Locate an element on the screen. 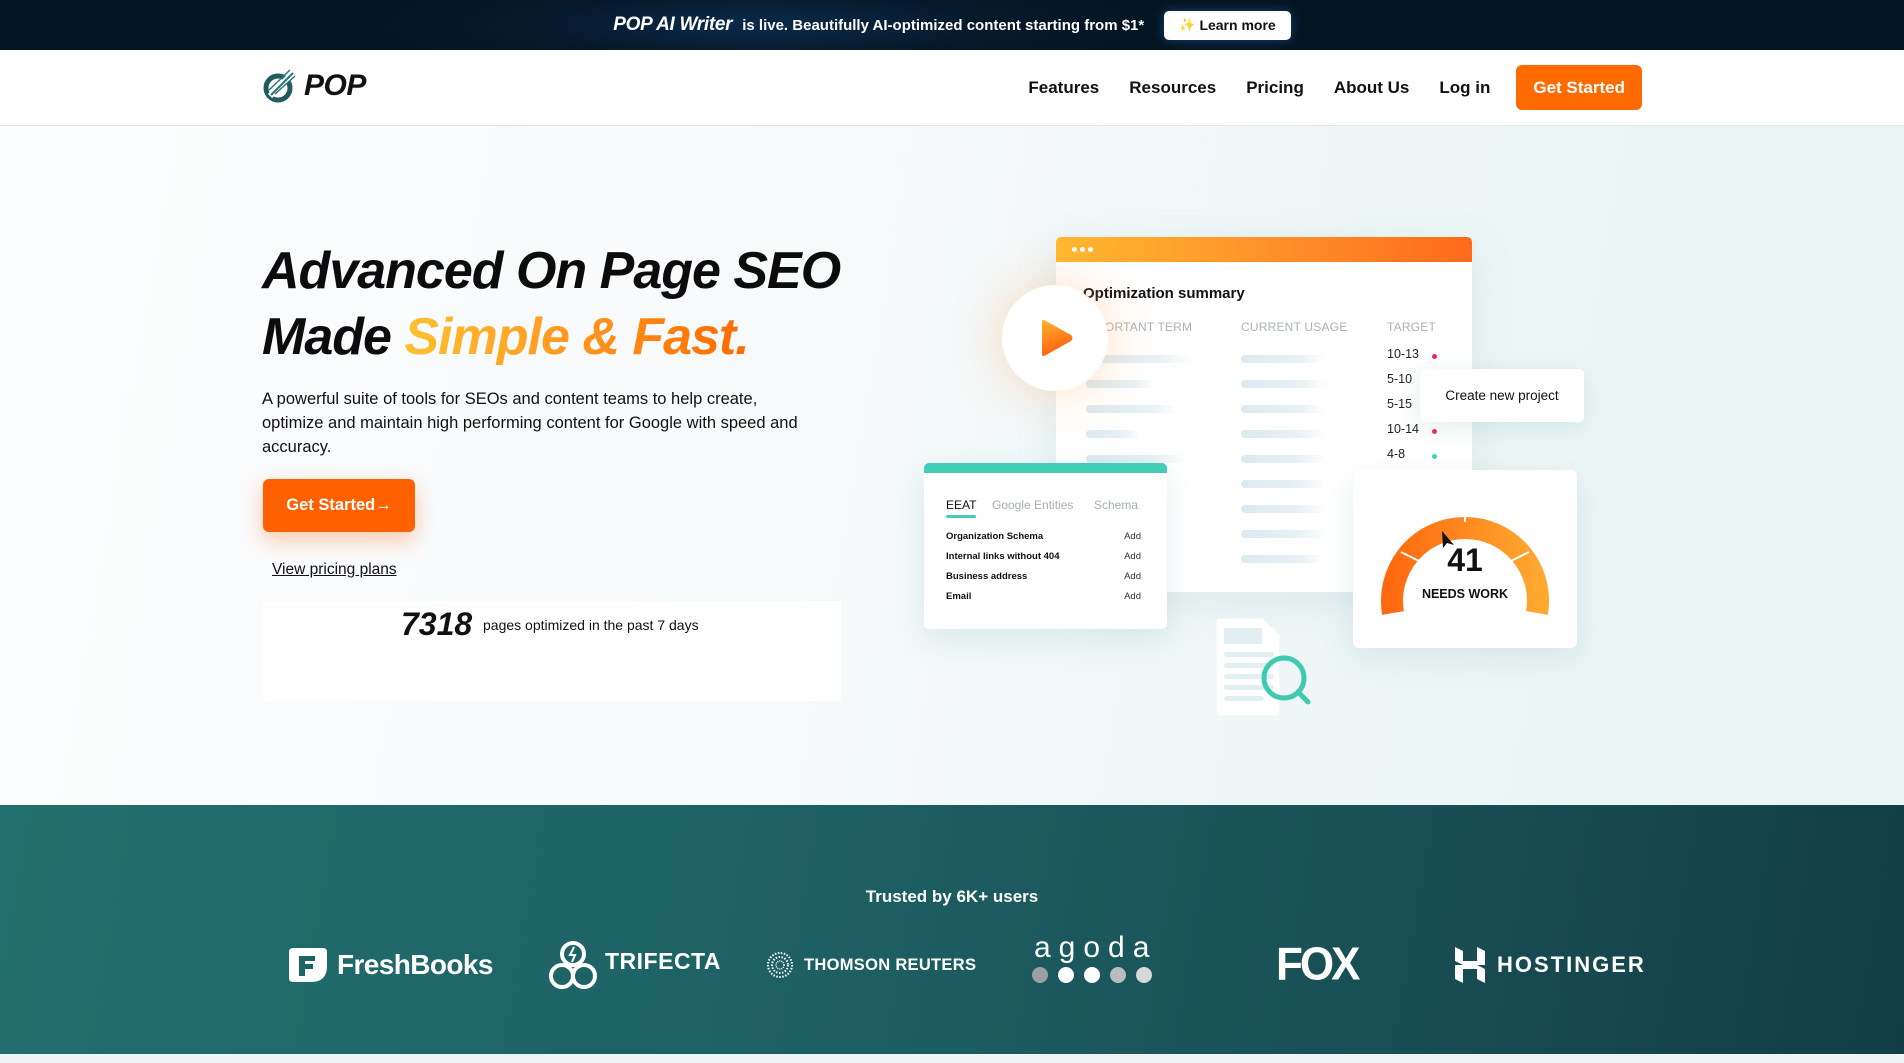 The image size is (1904, 1063). tab-eeat: EEAT is located at coordinates (961, 505).